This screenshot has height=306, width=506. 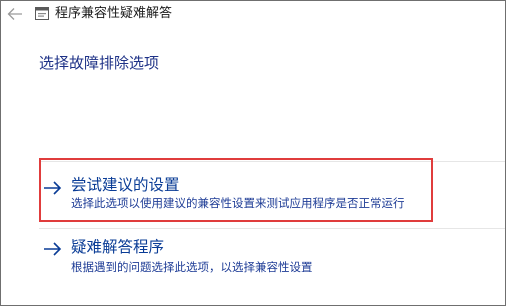 I want to click on title-bar: 程序兼容性疑难解答, so click(x=253, y=14).